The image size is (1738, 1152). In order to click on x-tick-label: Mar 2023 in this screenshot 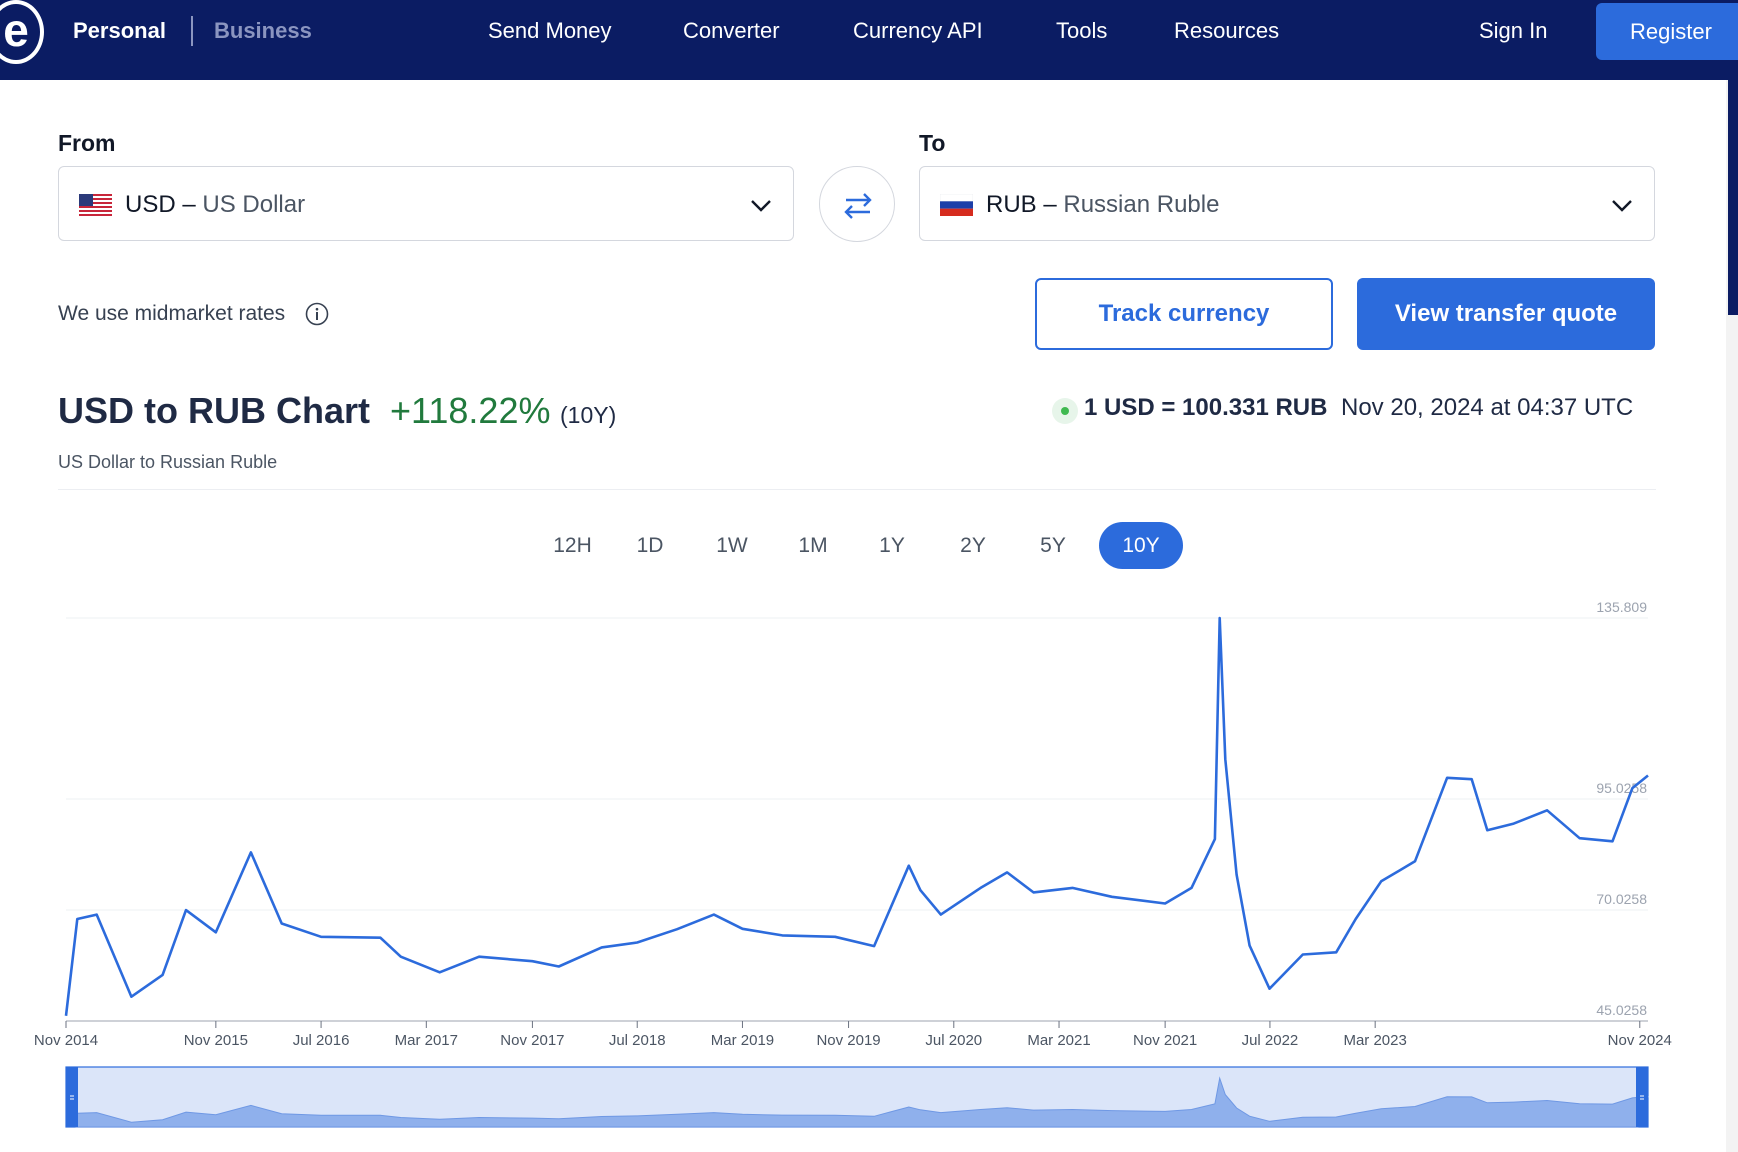, I will do `click(1374, 1040)`.